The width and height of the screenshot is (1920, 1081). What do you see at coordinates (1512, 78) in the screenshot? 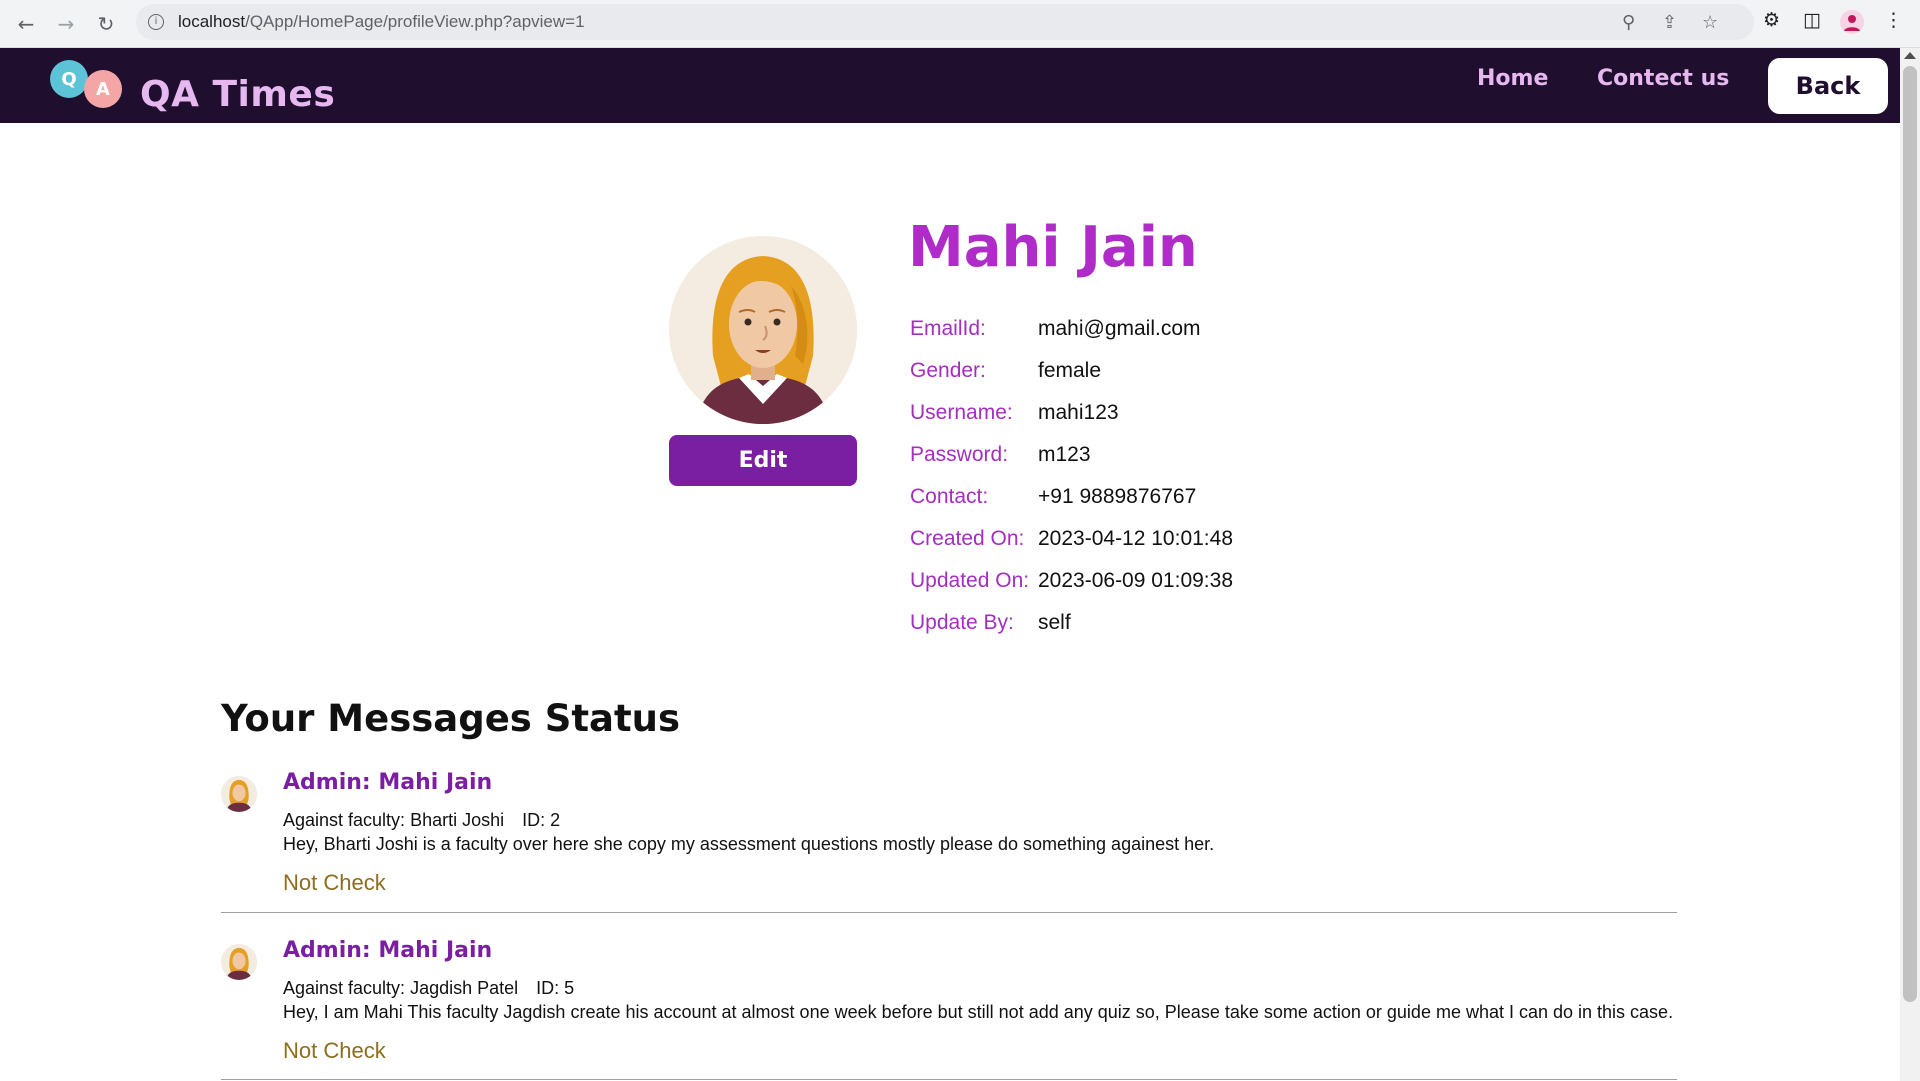
I see `nav-home-link: Home` at bounding box center [1512, 78].